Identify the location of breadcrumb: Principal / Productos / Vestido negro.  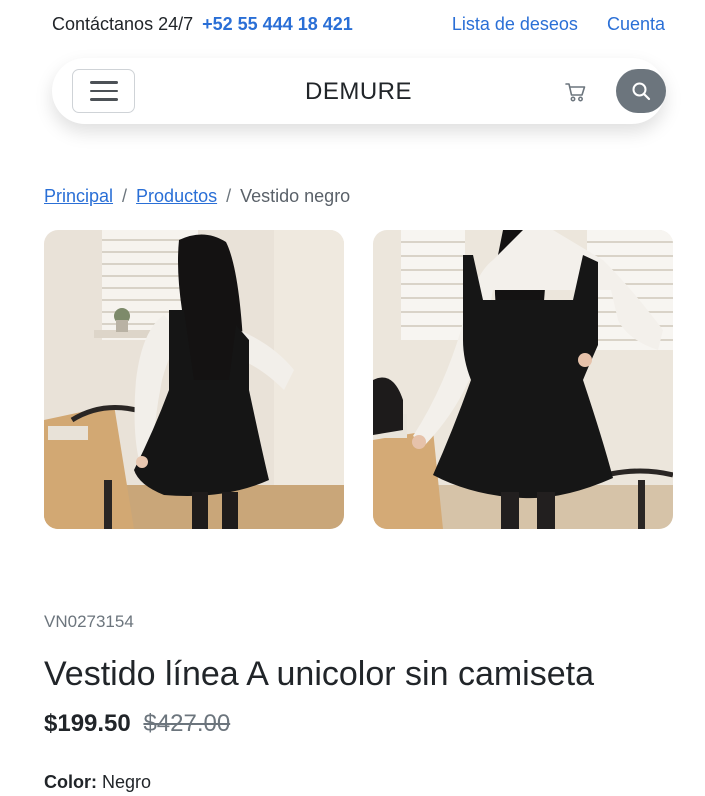
(197, 196).